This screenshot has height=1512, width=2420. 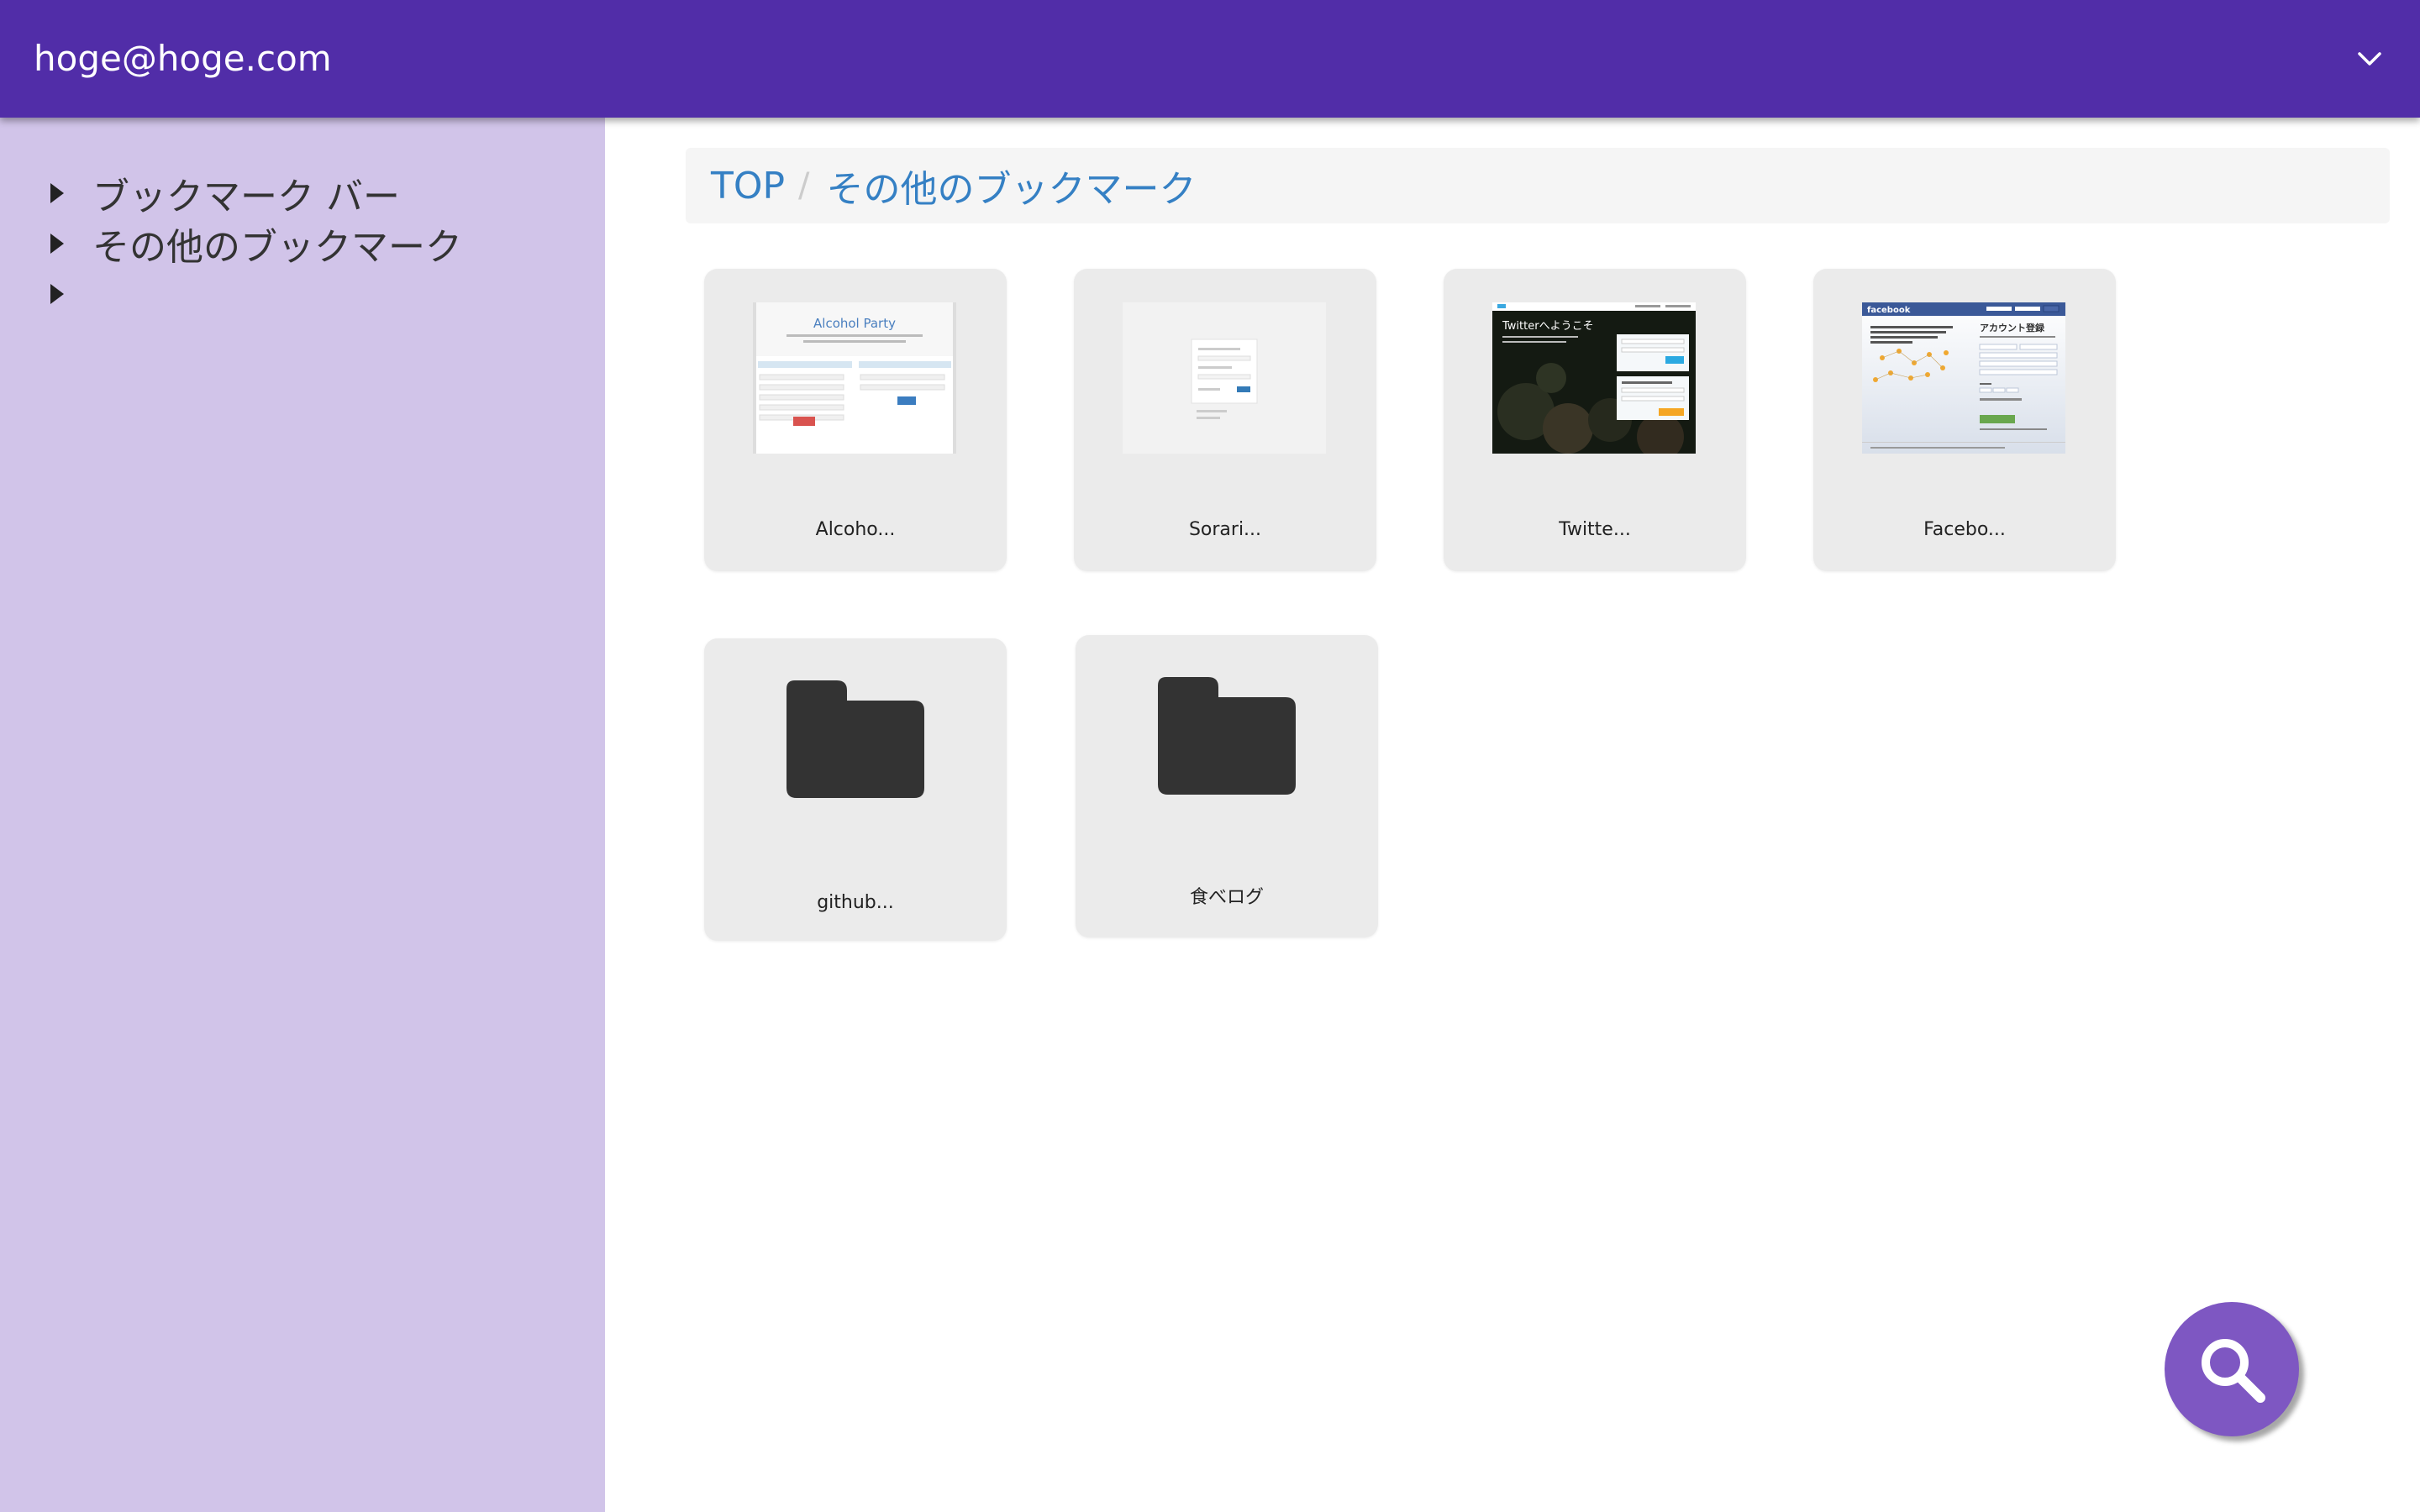 I want to click on folder-tile-tabelog: 食べログ, so click(x=1227, y=786).